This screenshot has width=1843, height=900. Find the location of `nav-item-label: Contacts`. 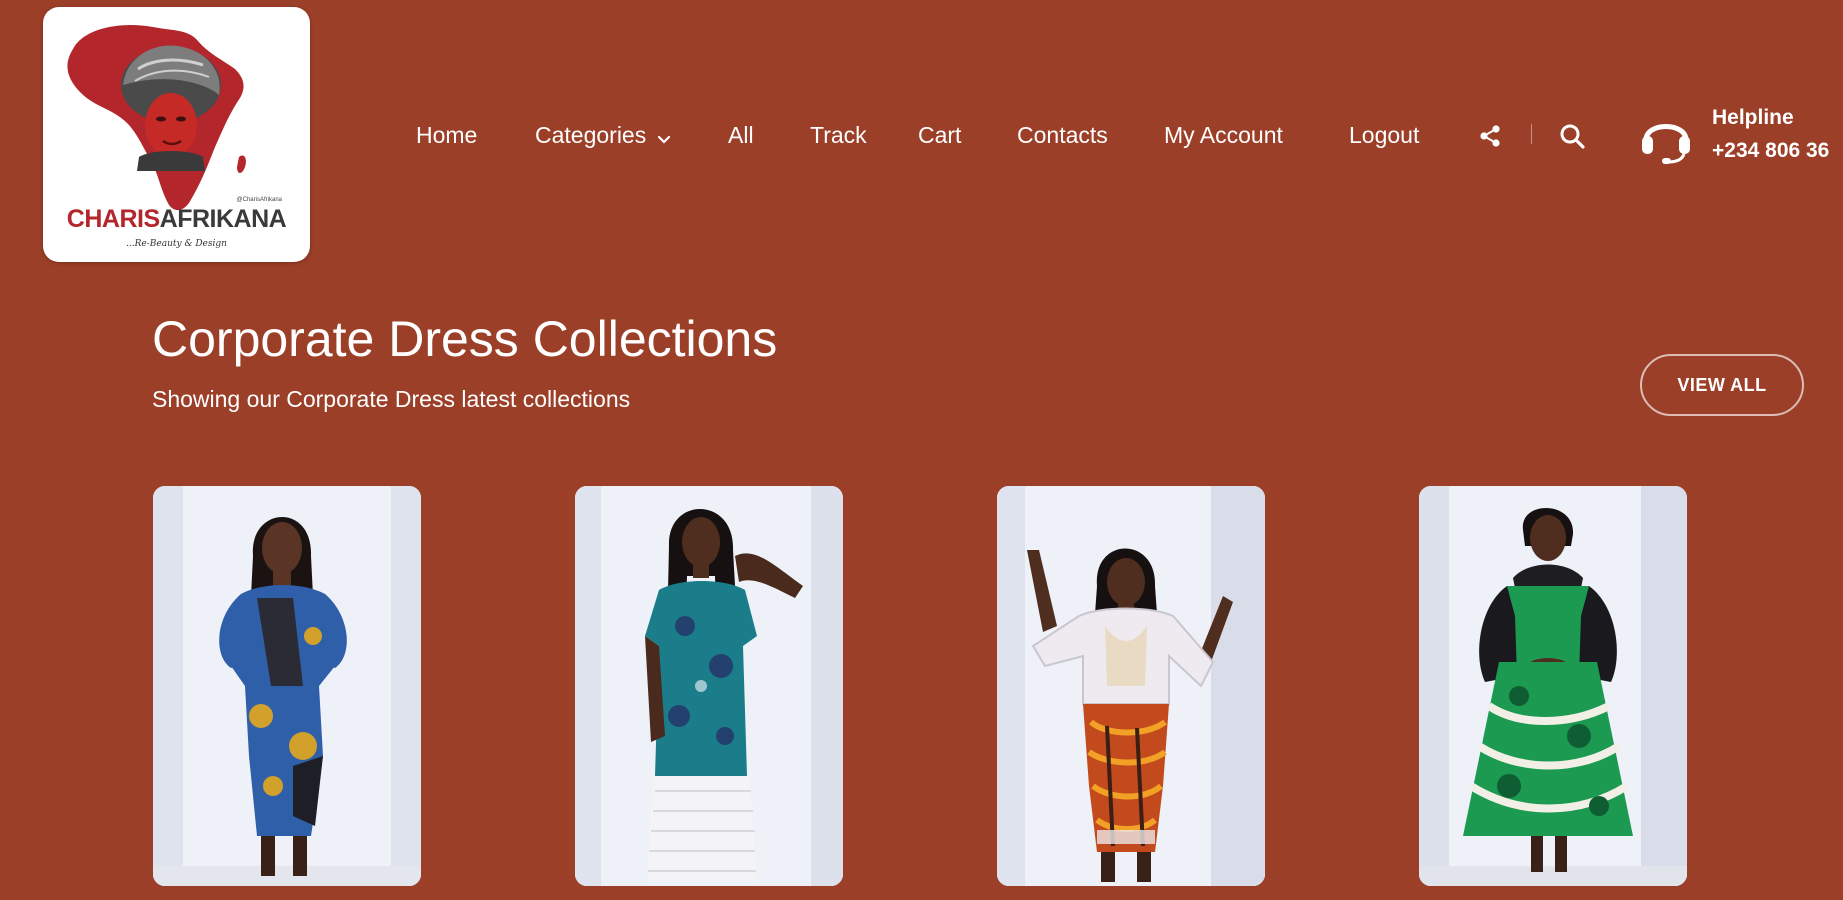

nav-item-label: Contacts is located at coordinates (1062, 135).